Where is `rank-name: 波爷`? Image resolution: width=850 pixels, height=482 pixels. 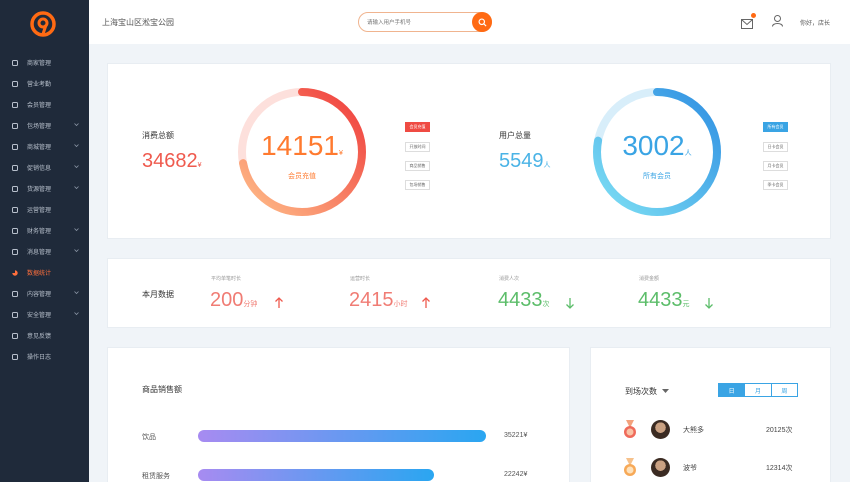 rank-name: 波爷 is located at coordinates (690, 468).